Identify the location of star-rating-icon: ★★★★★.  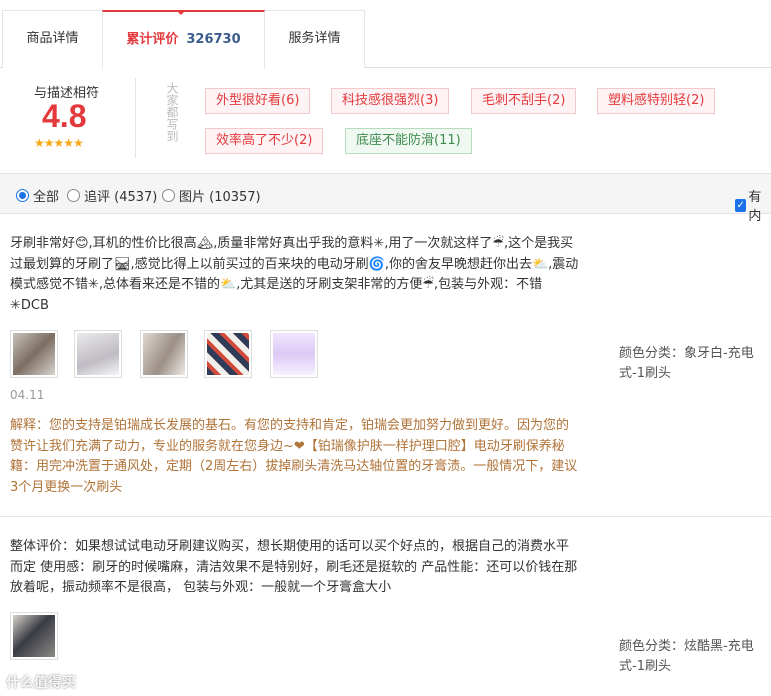
(59, 143).